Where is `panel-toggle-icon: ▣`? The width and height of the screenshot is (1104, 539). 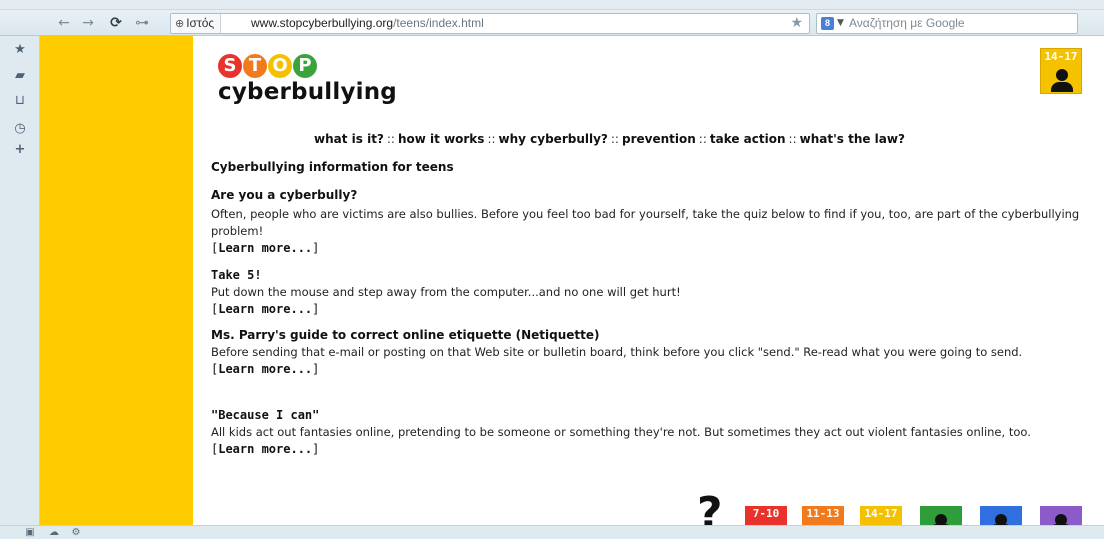 panel-toggle-icon: ▣ is located at coordinates (30, 533).